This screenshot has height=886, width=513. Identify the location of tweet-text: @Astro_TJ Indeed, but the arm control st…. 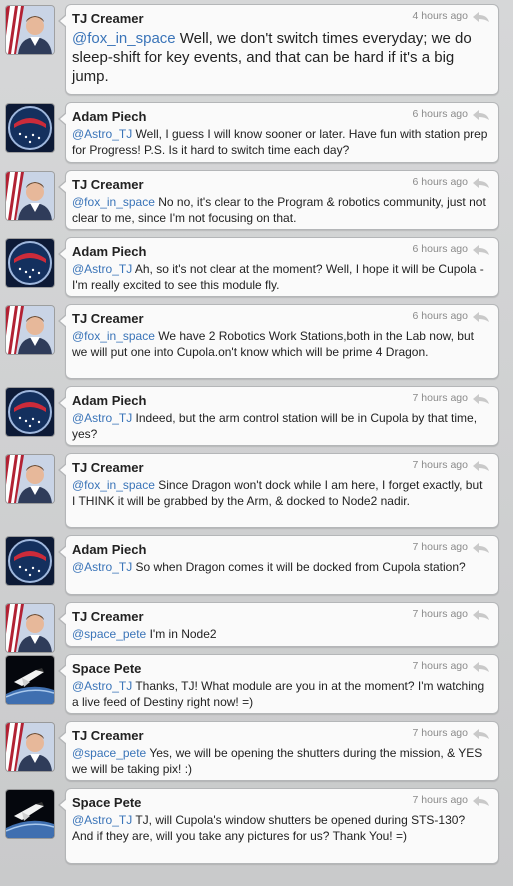
(280, 426).